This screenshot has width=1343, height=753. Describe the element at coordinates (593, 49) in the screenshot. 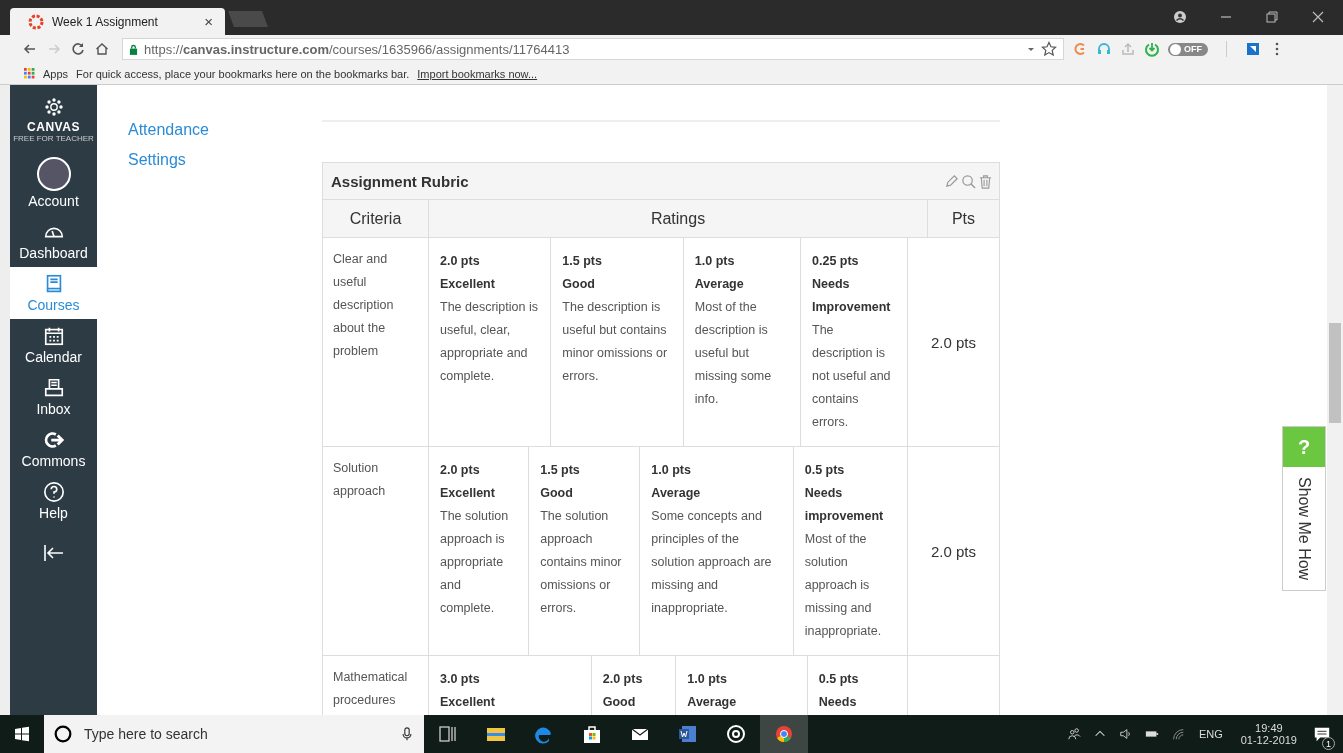

I see `address-field: https://canvas.instructure.com/courses/1635966/assignments/11764413` at that location.